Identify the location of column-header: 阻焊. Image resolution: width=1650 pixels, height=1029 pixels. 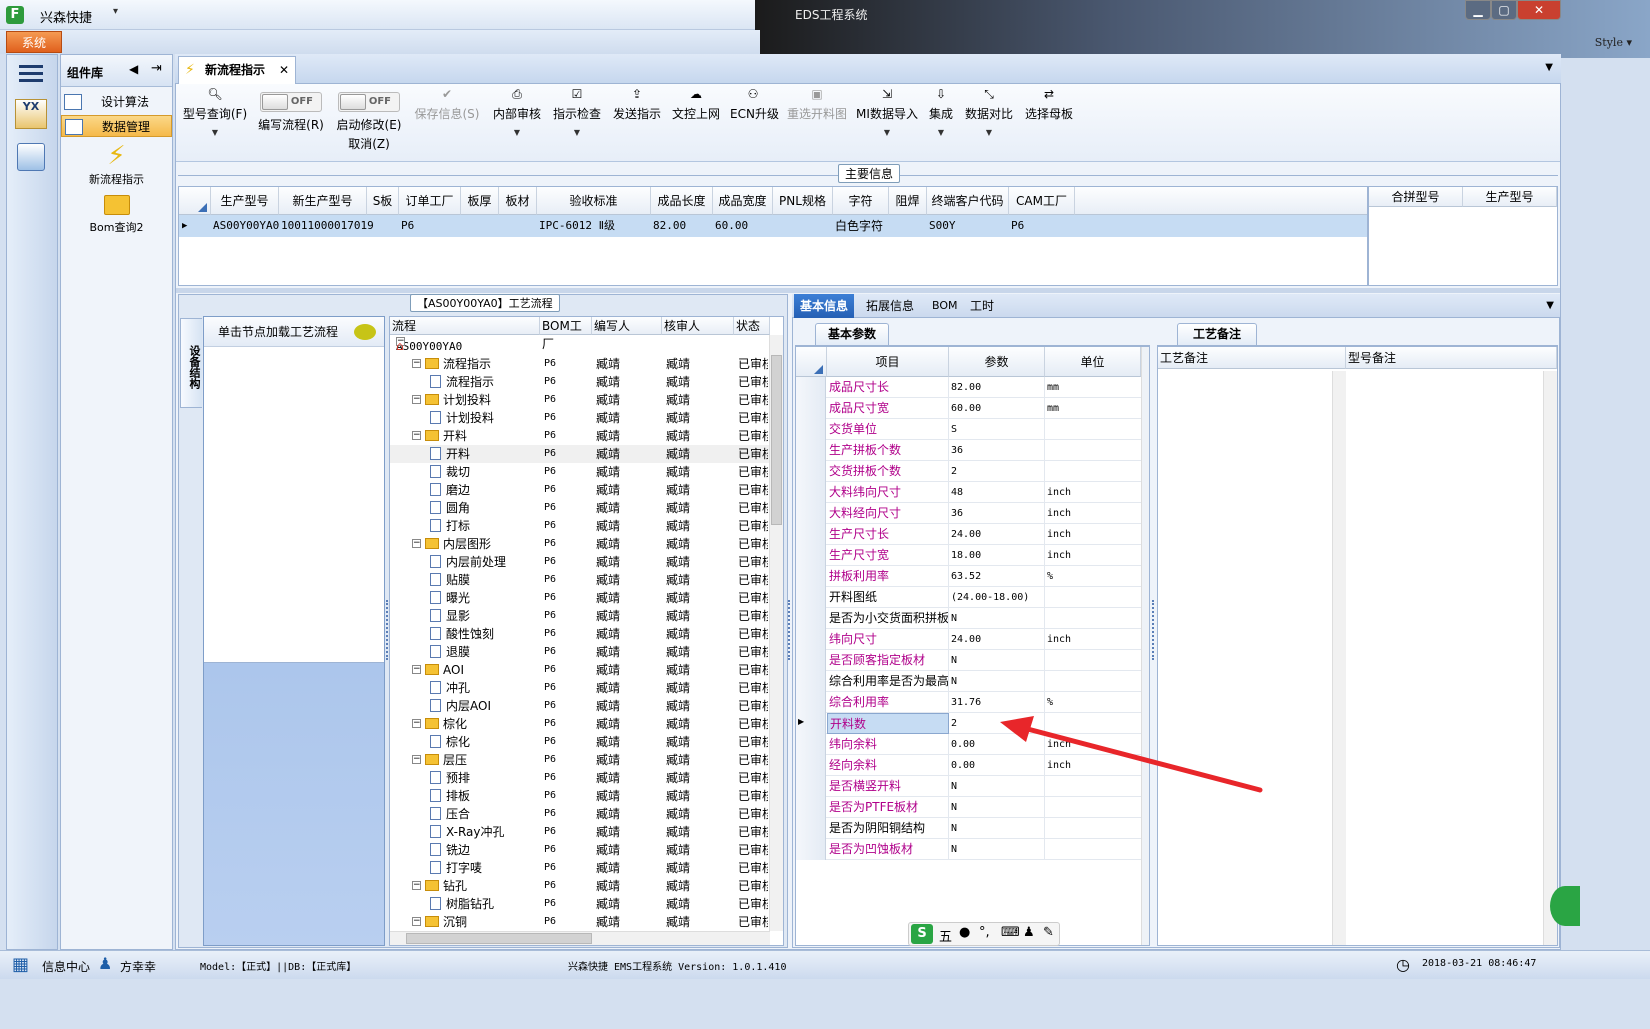
(908, 201).